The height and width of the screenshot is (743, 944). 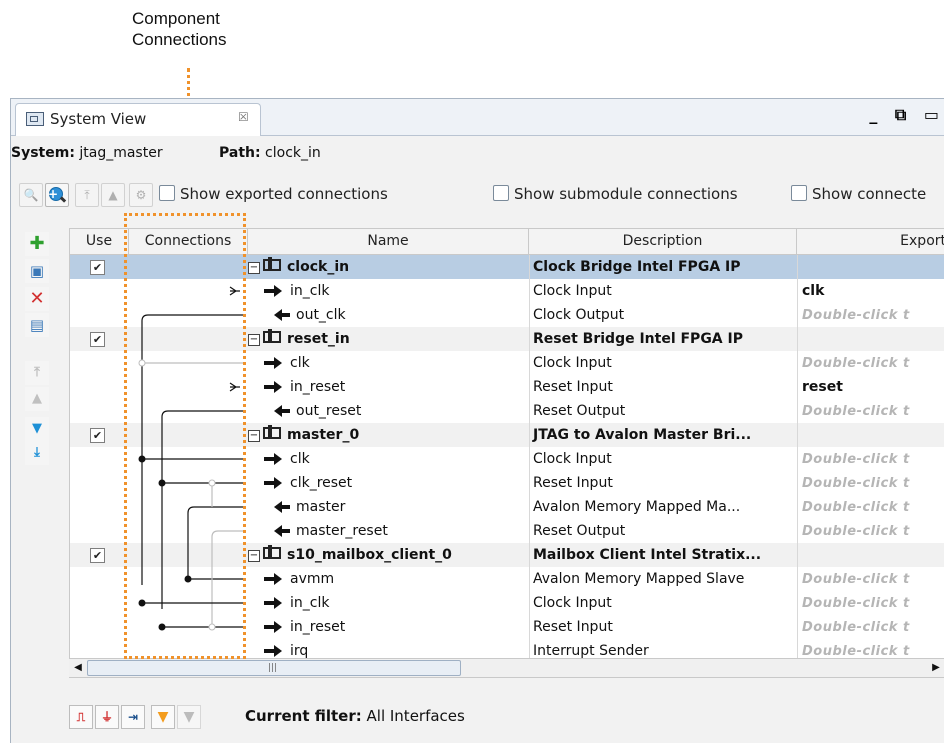 What do you see at coordinates (37, 299) in the screenshot?
I see `remove-button: ✕` at bounding box center [37, 299].